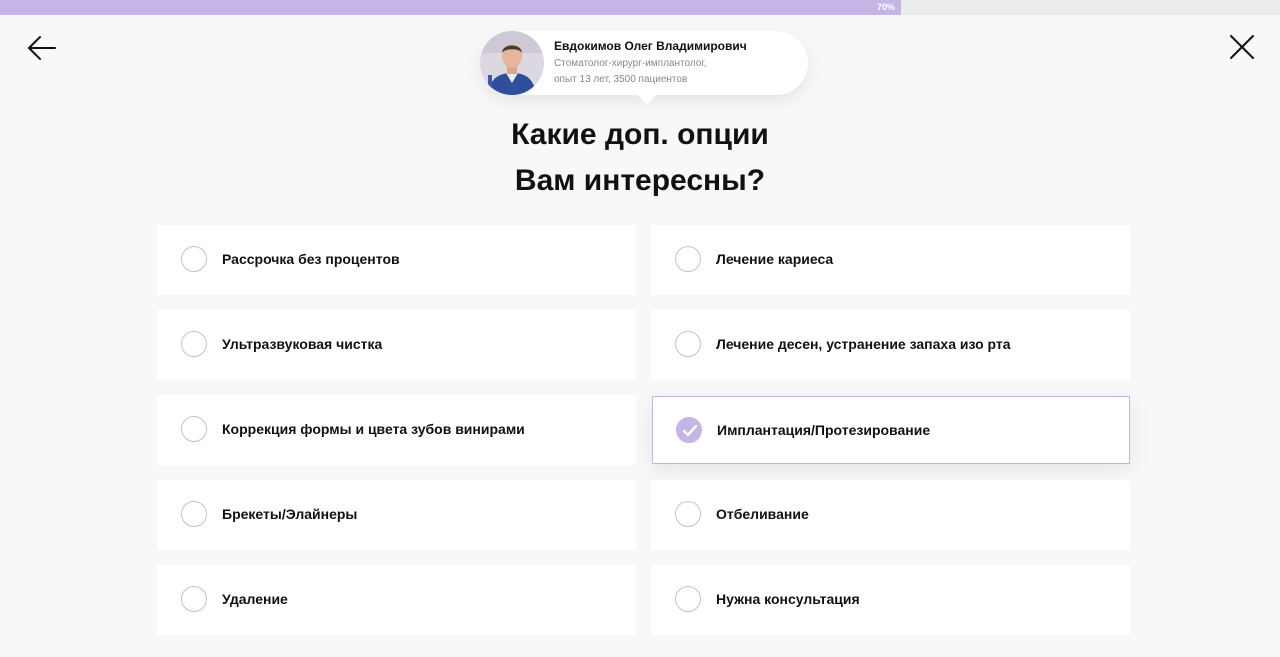 Image resolution: width=1280 pixels, height=657 pixels. I want to click on doctor-avatar, so click(512, 63).